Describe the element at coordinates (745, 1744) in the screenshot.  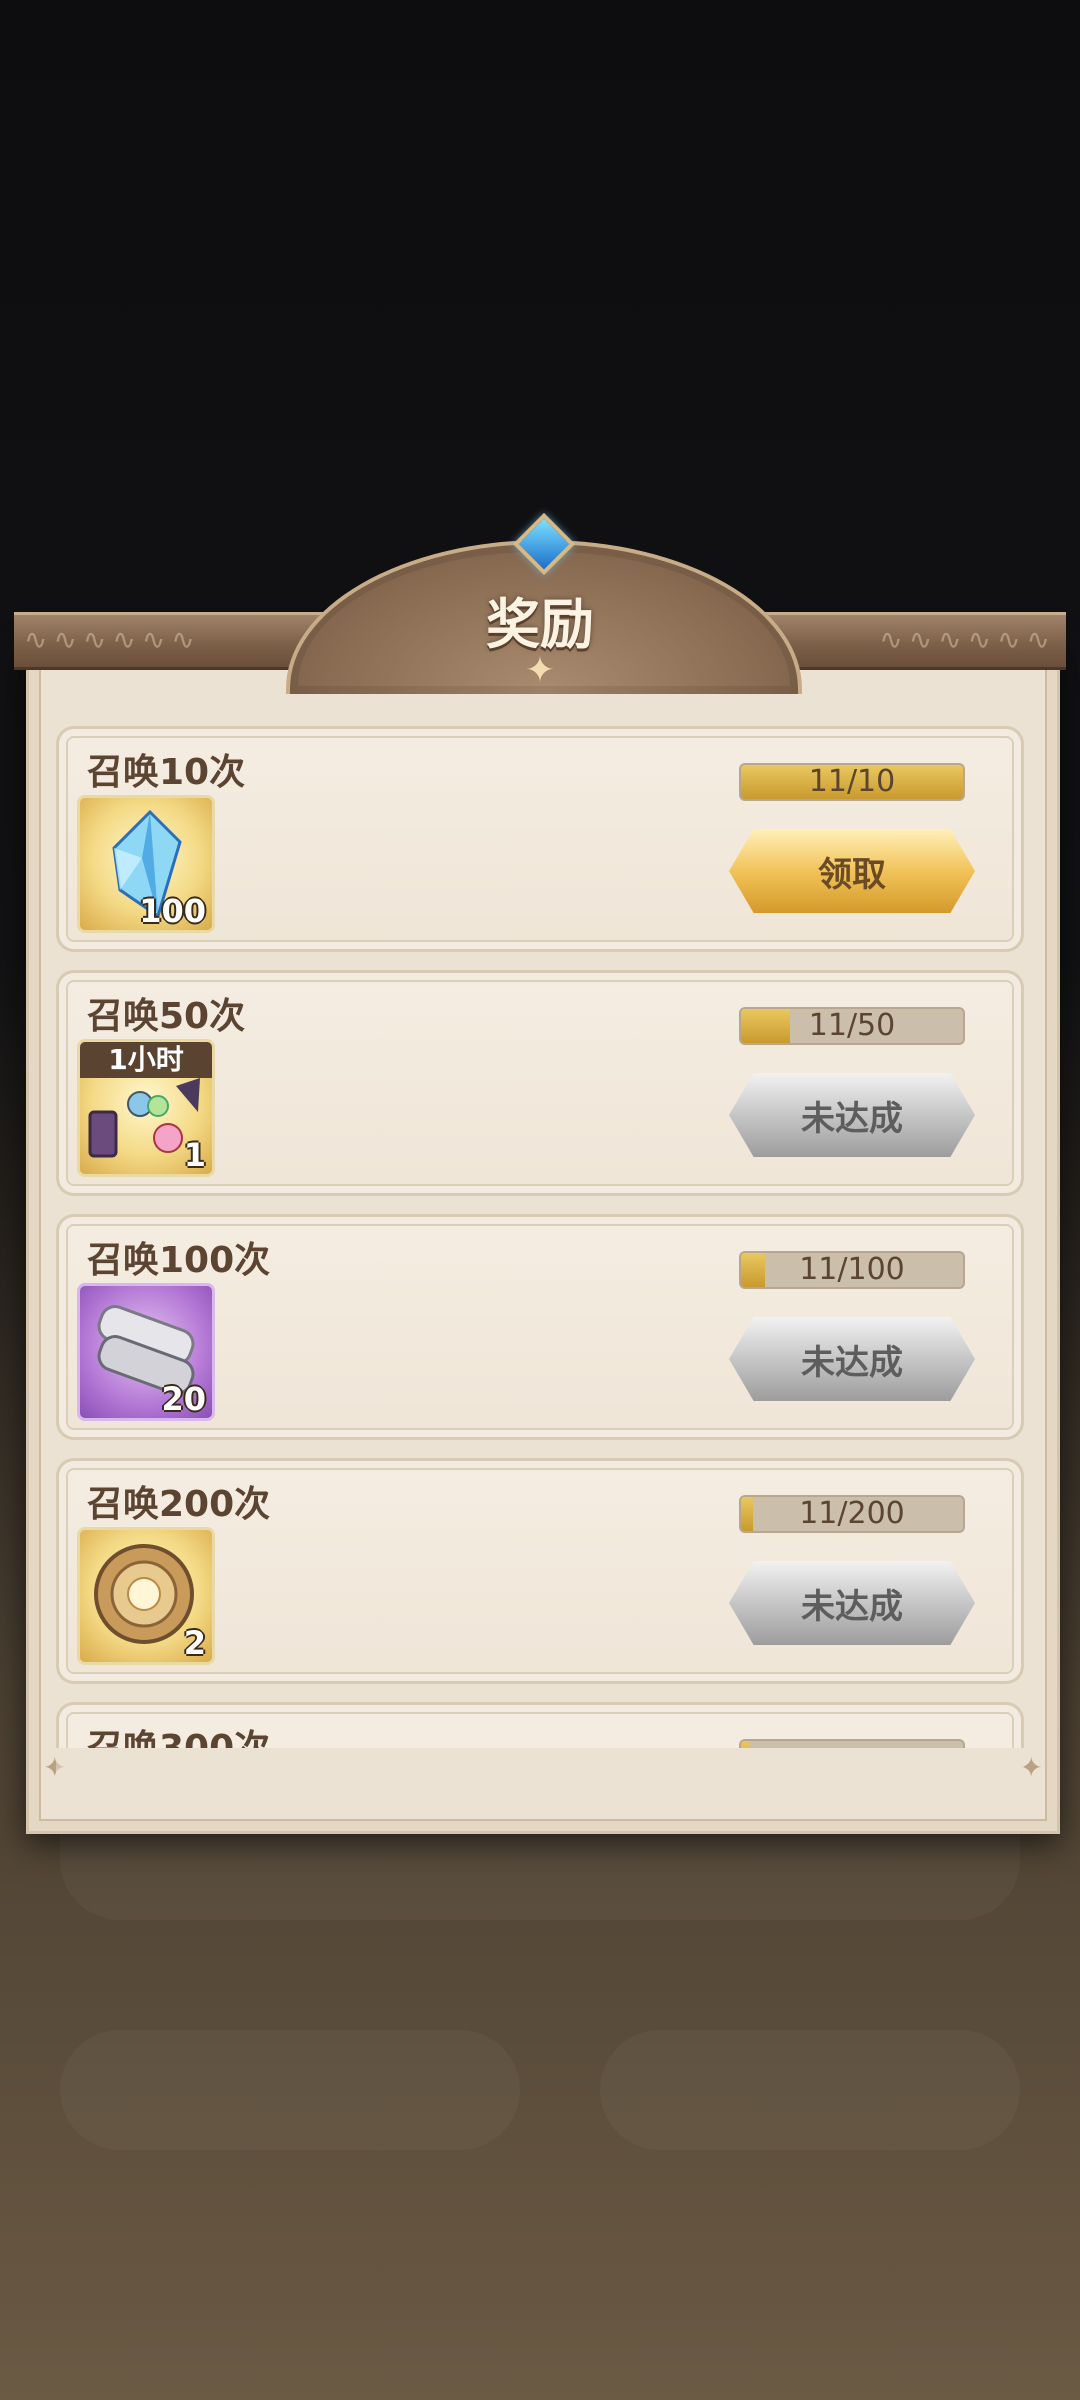
I see `progress-fill` at that location.